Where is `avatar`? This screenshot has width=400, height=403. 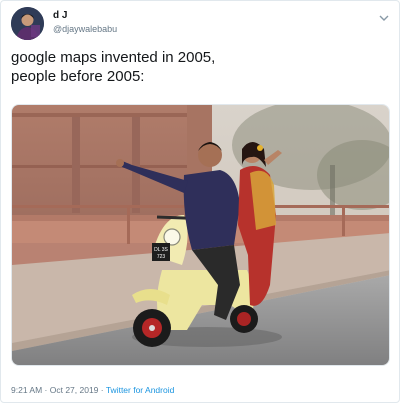 avatar is located at coordinates (27, 23).